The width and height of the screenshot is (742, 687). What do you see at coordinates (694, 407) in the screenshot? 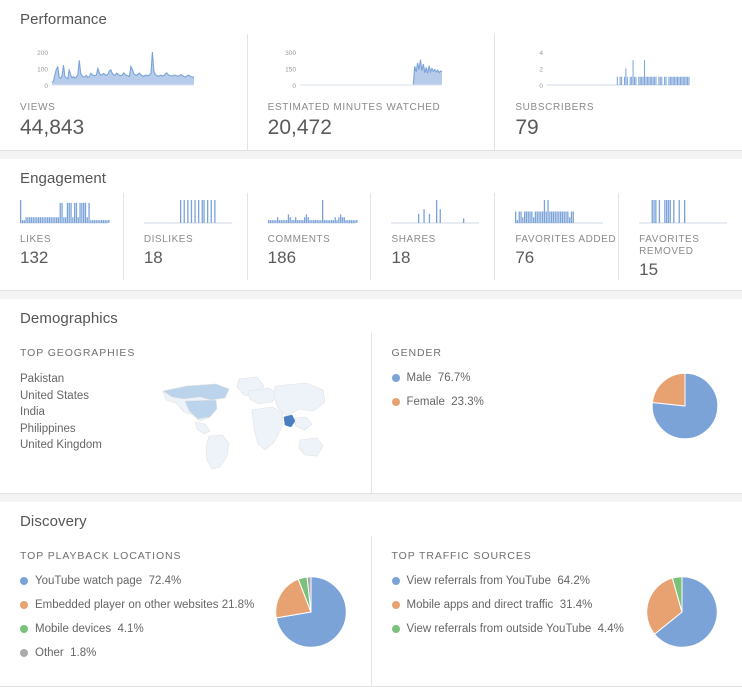
I see `gender-pie-chart` at bounding box center [694, 407].